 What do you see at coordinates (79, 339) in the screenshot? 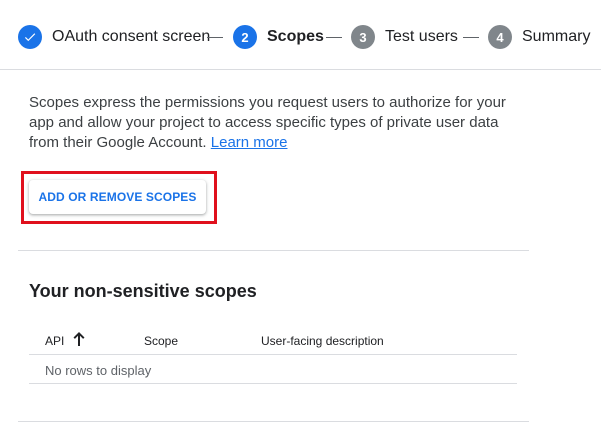
I see `arrow-up-icon` at bounding box center [79, 339].